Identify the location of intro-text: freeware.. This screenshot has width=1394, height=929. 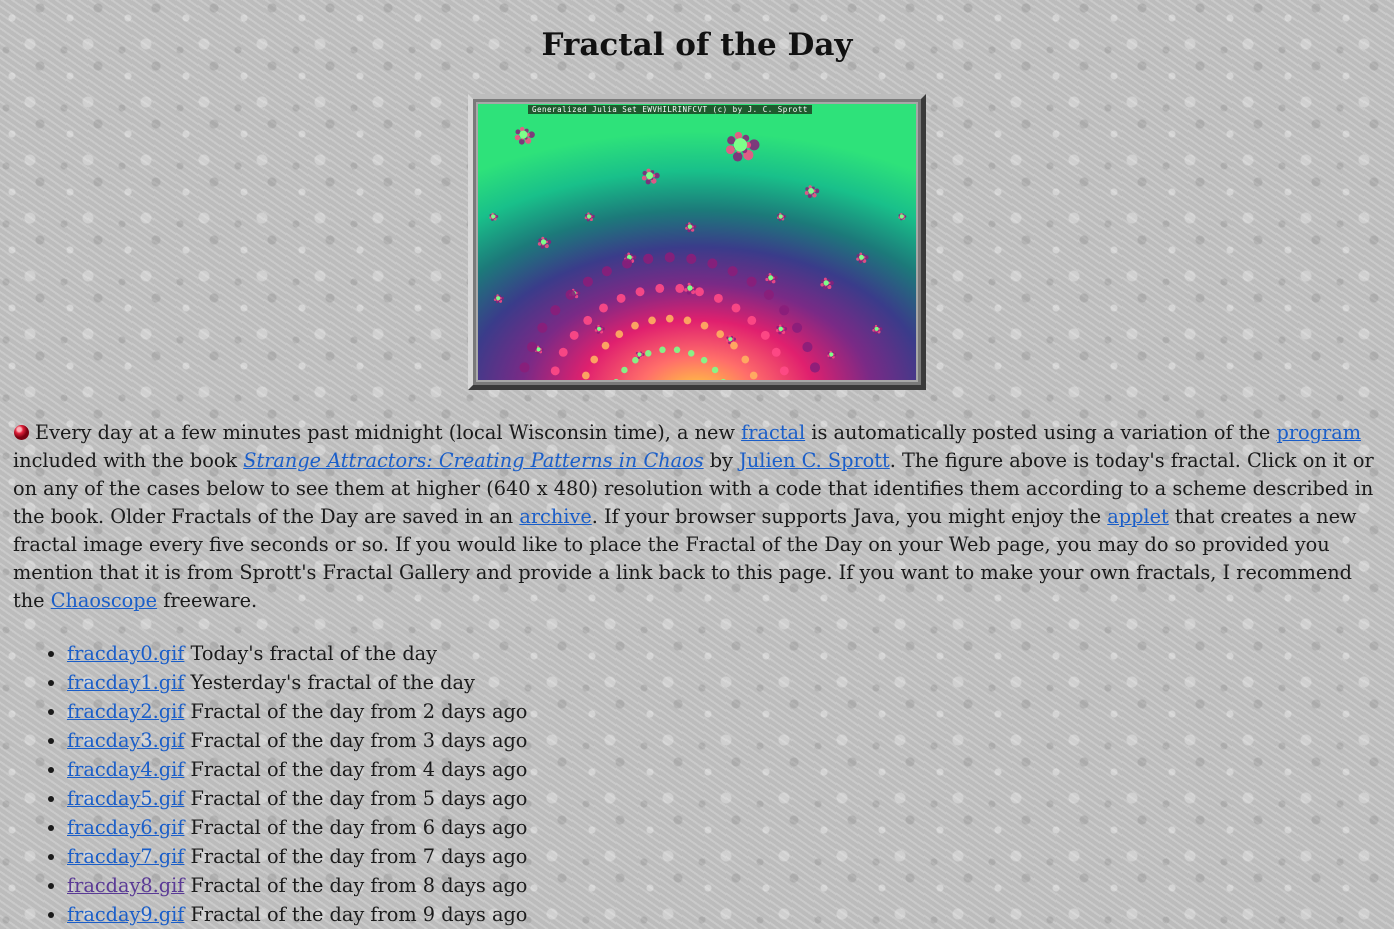
(207, 600).